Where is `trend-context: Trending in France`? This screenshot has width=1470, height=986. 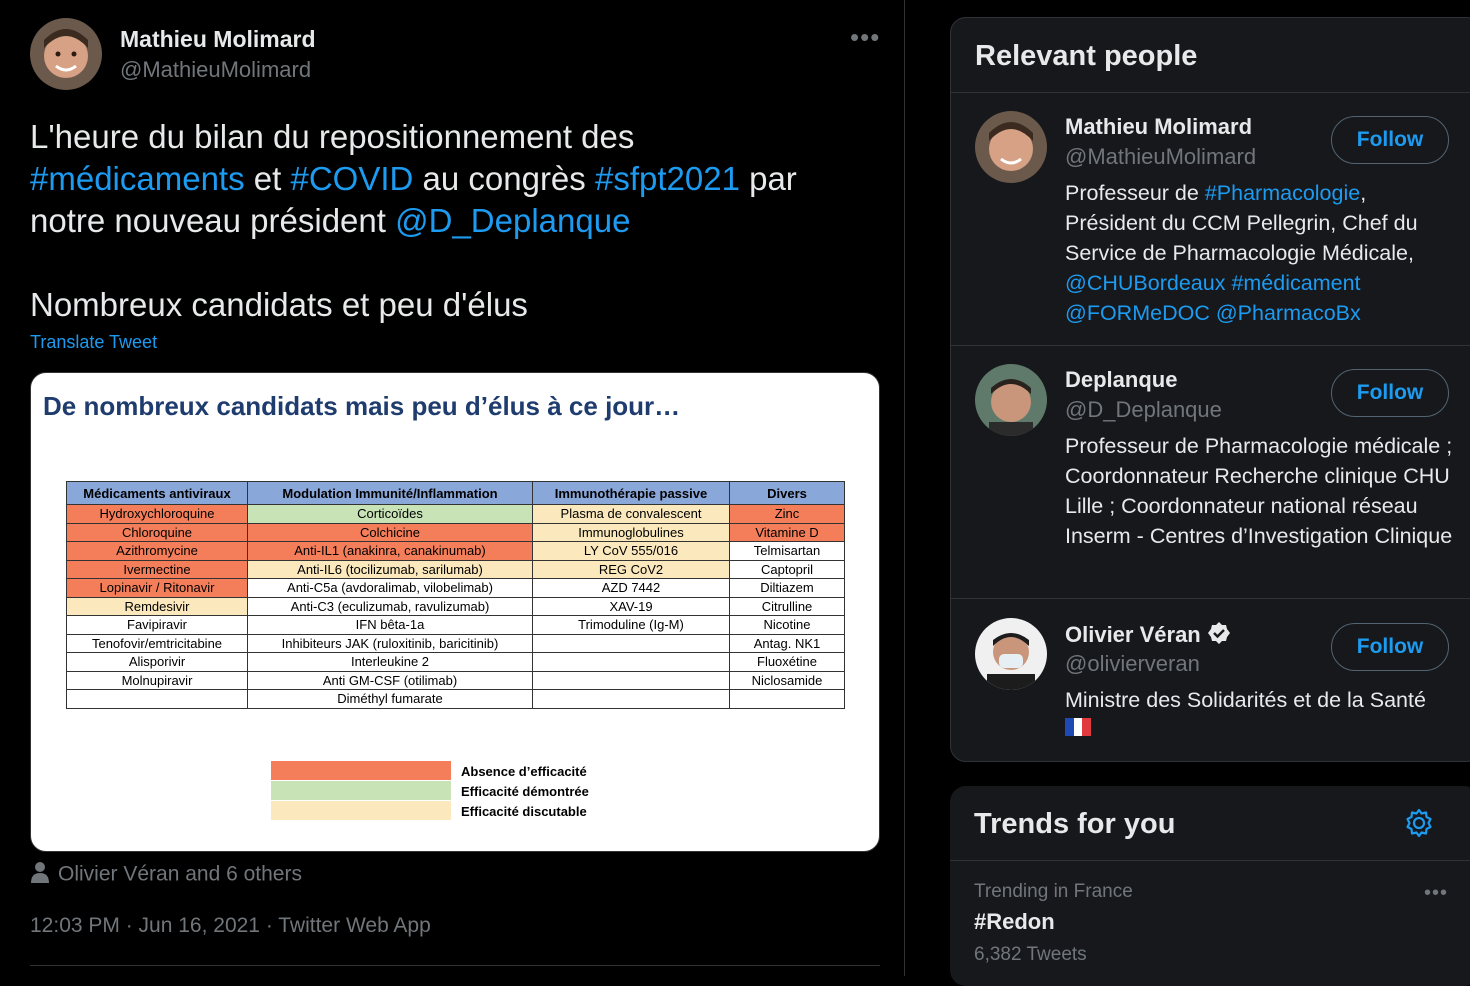
trend-context: Trending in France is located at coordinates (1053, 891).